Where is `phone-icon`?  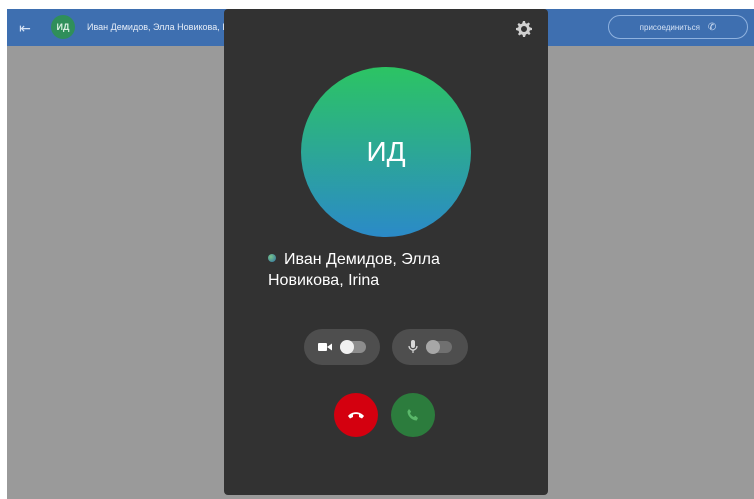 phone-icon is located at coordinates (412, 415).